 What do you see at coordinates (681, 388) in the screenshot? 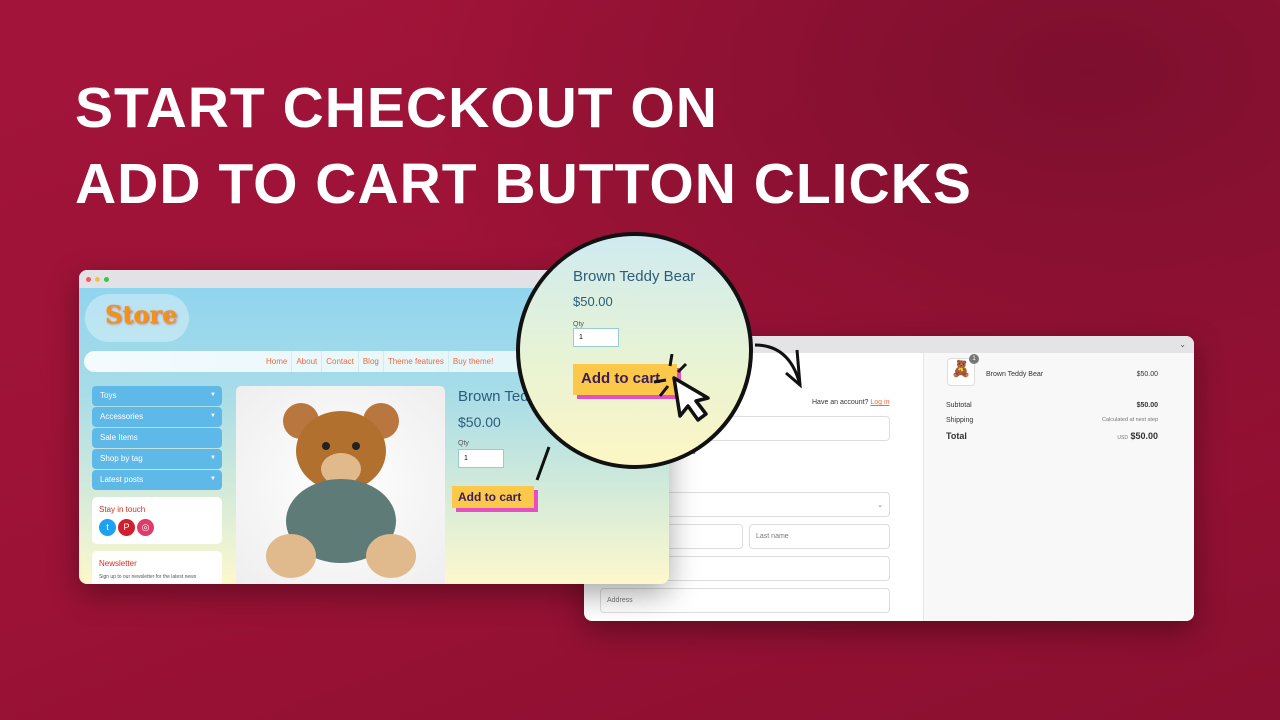
I see `cursor-click-icon` at bounding box center [681, 388].